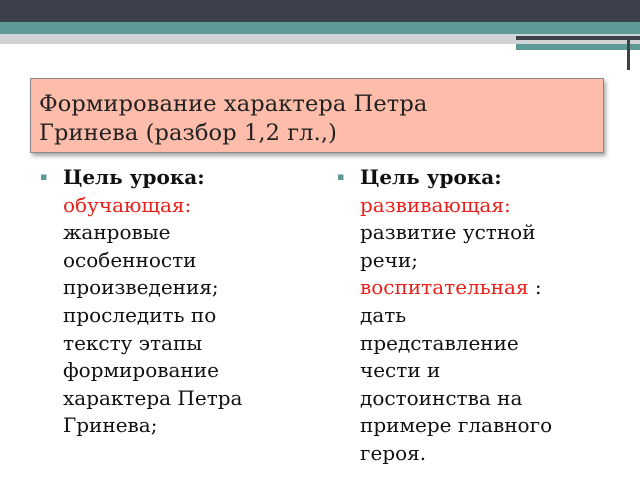  I want to click on left-goal-label: Цель урока:, so click(134, 177).